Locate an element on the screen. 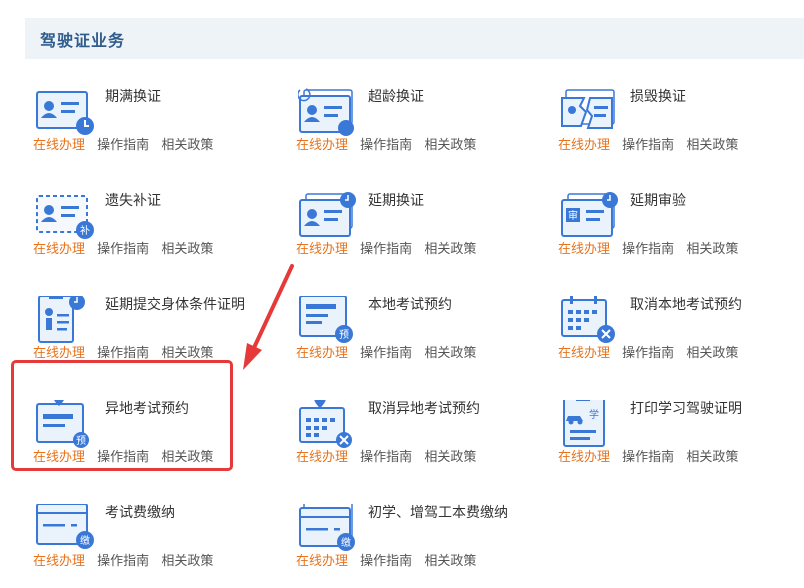 This screenshot has height=588, width=804. section-title: 驾驶证业务 is located at coordinates (83, 40).